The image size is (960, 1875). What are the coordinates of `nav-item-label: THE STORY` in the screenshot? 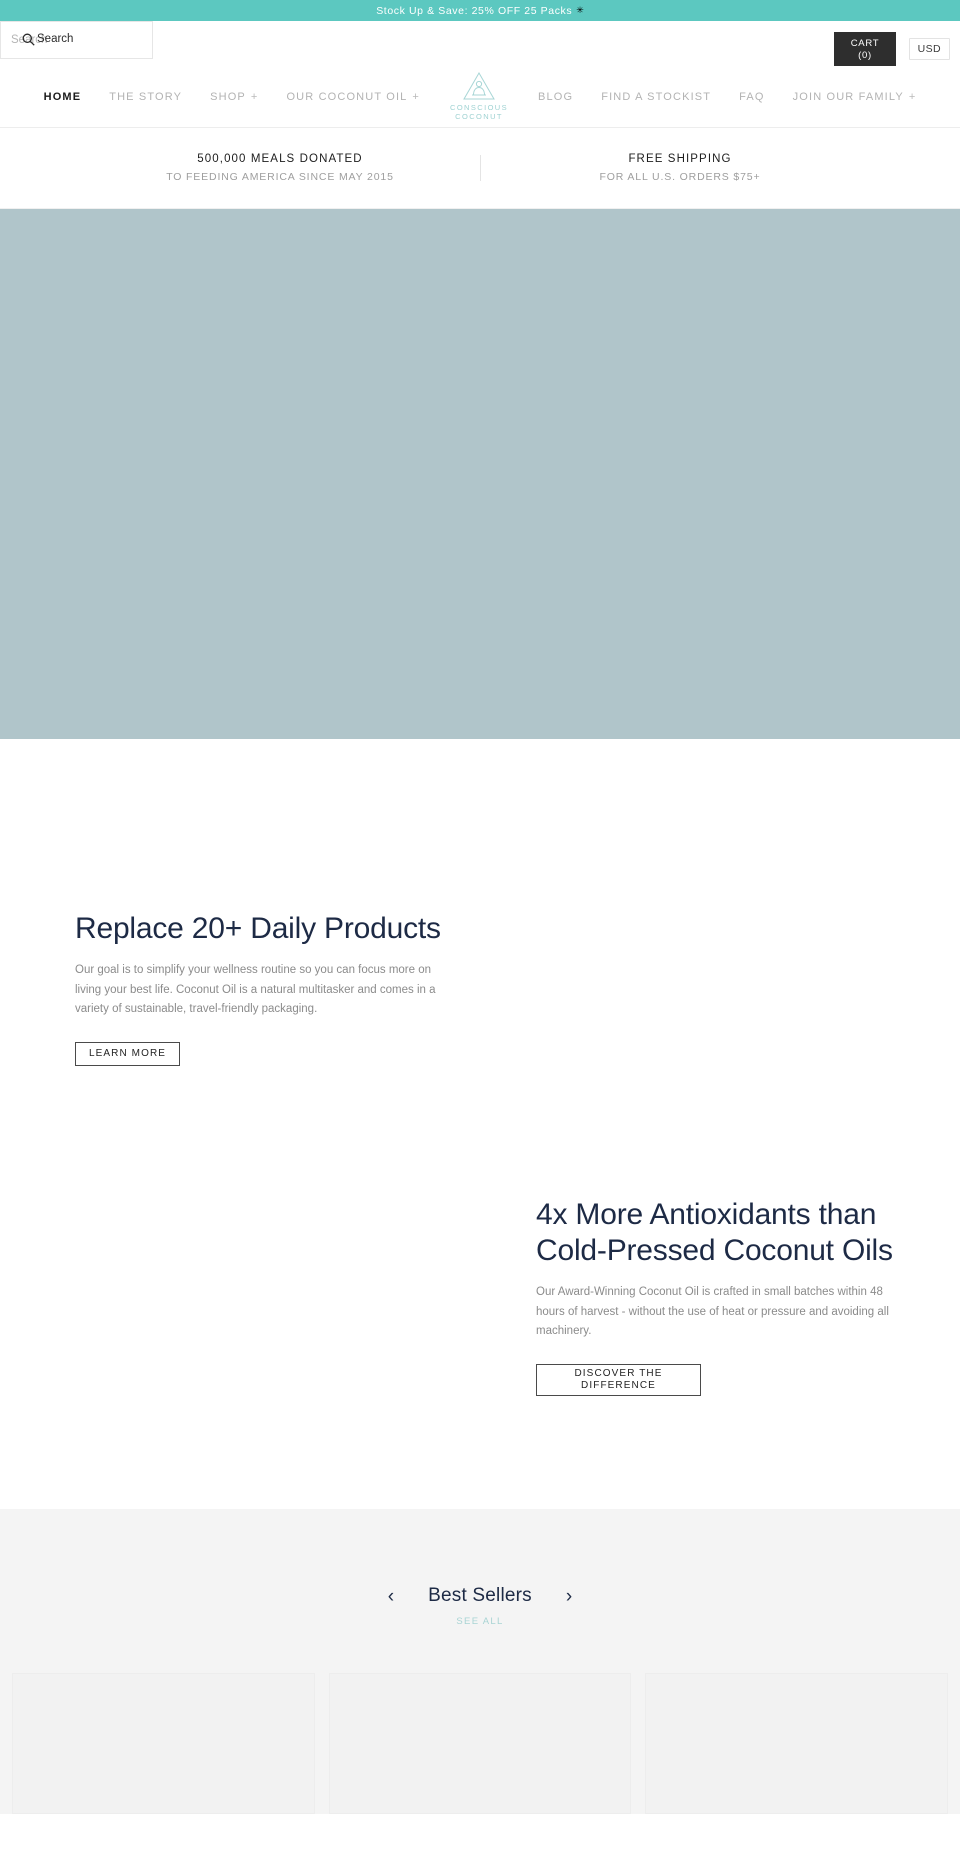 It's located at (146, 96).